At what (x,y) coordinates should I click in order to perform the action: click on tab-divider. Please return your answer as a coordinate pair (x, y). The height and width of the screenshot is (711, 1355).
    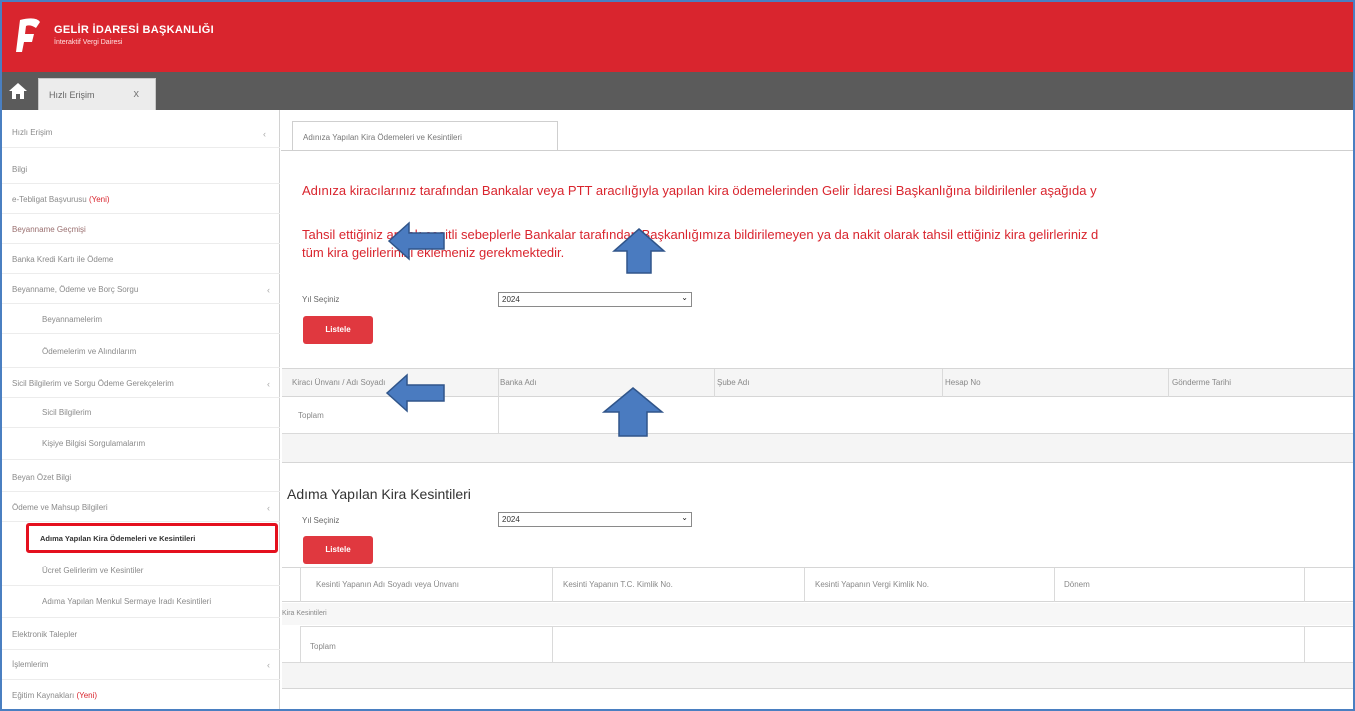
    Looking at the image, I should click on (817, 150).